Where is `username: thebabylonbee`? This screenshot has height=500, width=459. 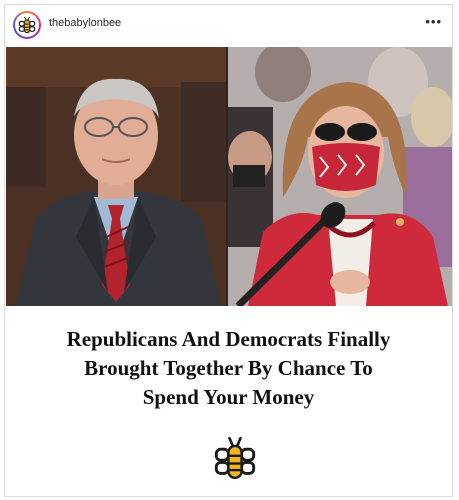
username: thebabylonbee is located at coordinates (85, 23).